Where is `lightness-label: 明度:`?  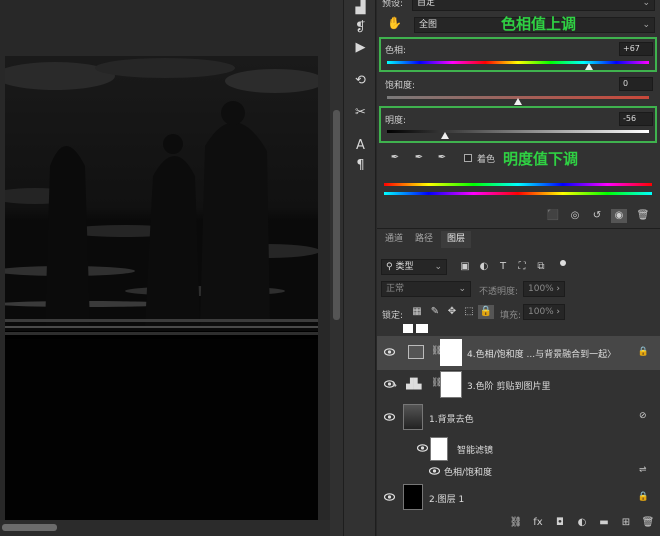
lightness-label: 明度: is located at coordinates (396, 121).